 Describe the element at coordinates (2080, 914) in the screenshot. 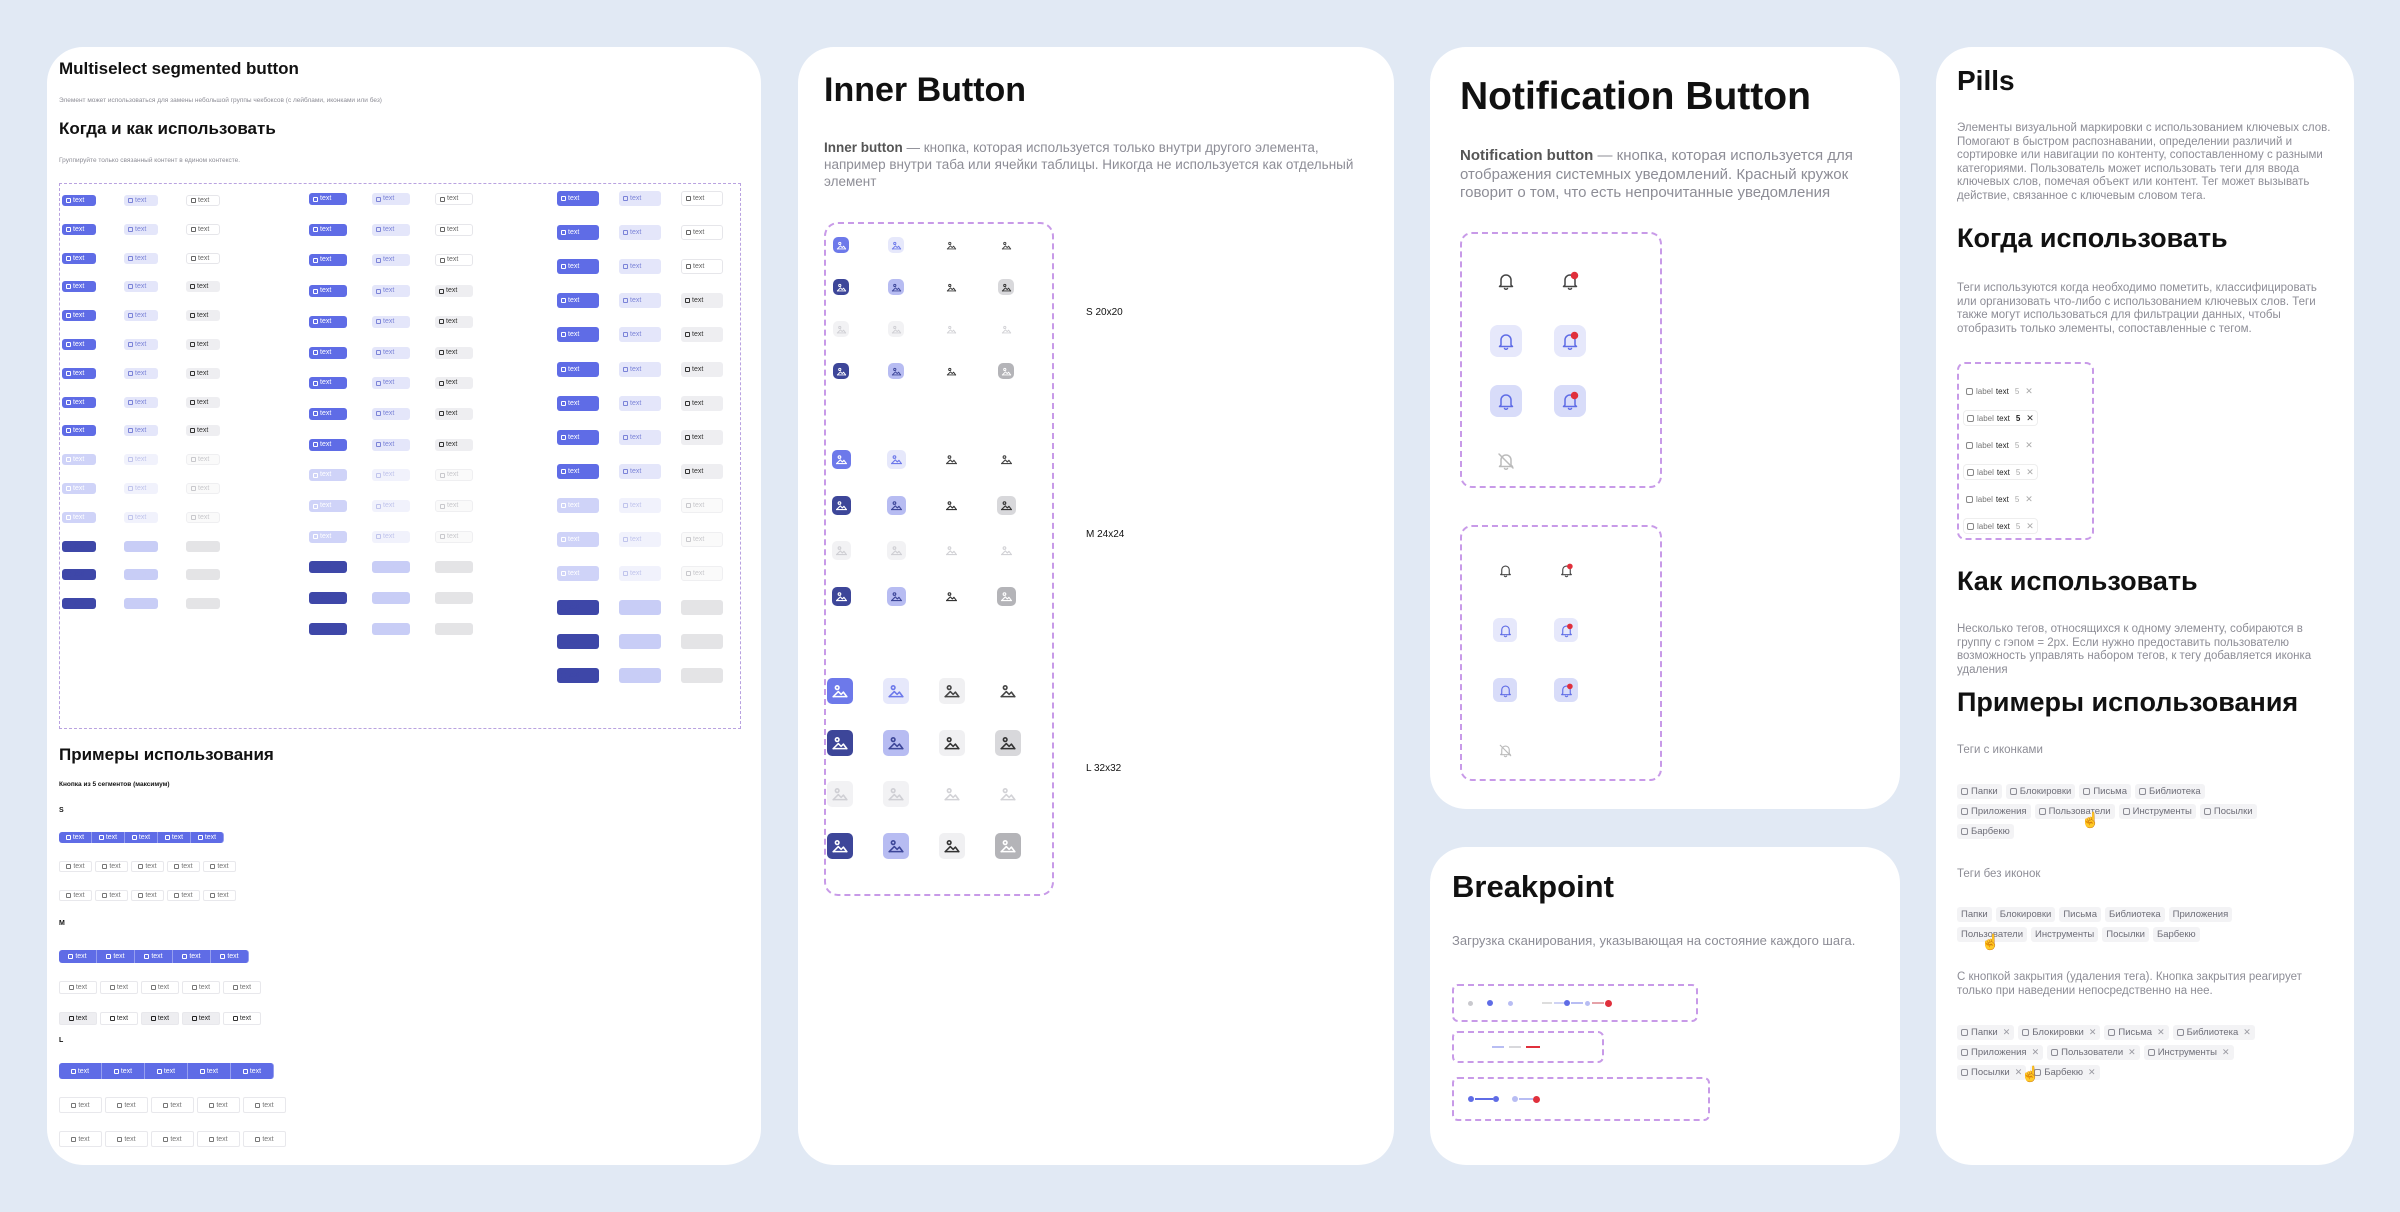

I see `tag: Письма` at that location.